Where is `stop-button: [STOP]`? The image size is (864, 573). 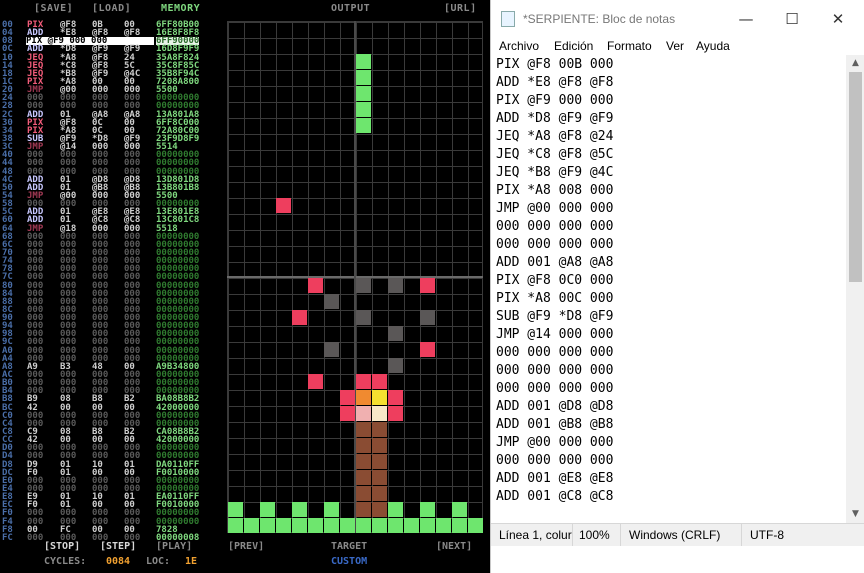
stop-button: [STOP] is located at coordinates (62, 546).